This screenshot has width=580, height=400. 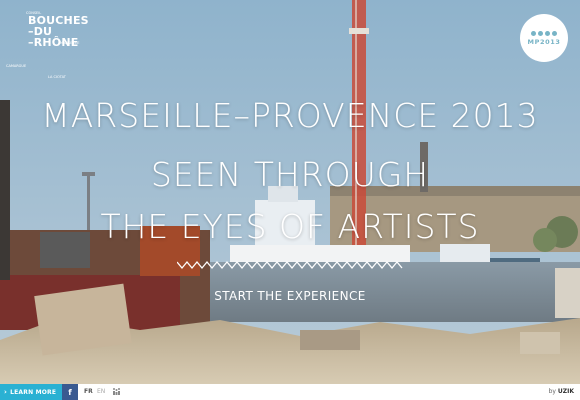 I want to click on headline-line-2: SEEN THROUGH, so click(x=290, y=174).